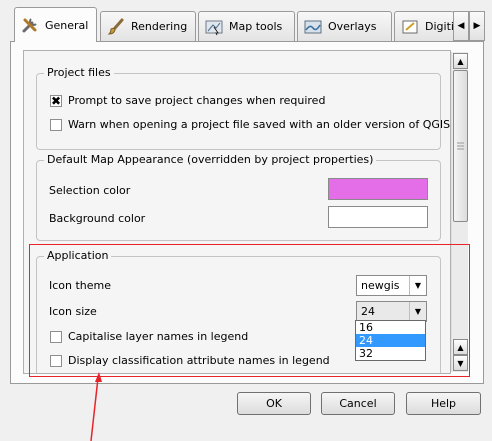 The height and width of the screenshot is (441, 492). I want to click on chevron-right-icon: ▶, so click(477, 26).